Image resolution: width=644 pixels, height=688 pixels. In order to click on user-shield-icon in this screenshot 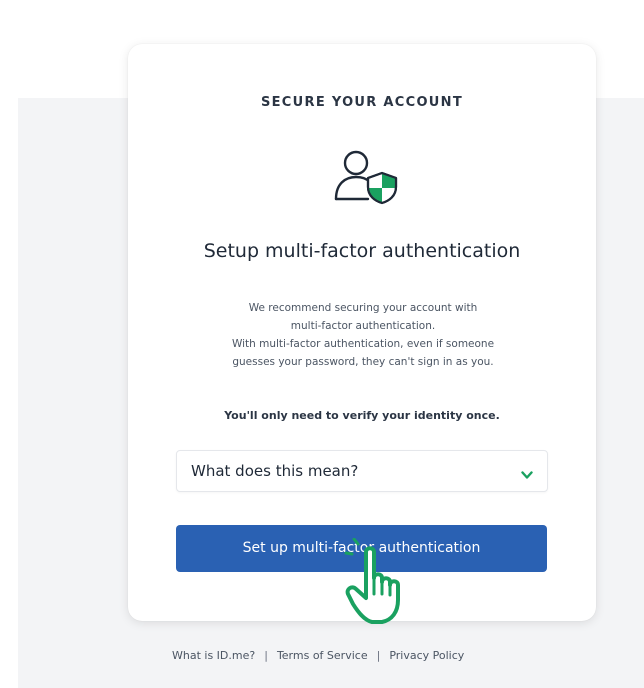, I will do `click(367, 175)`.